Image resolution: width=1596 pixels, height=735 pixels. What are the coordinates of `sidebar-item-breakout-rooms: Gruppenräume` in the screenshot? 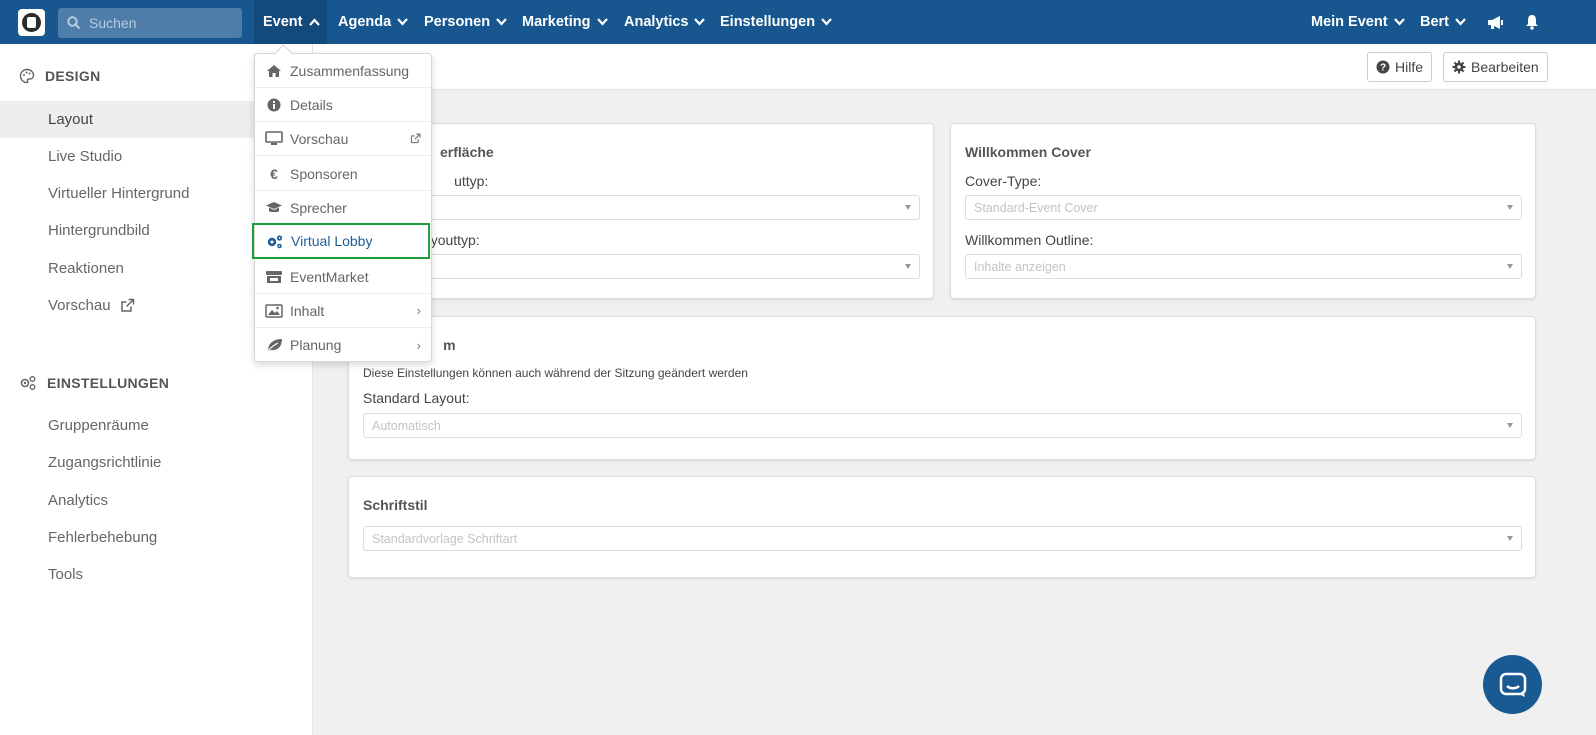 It's located at (156, 425).